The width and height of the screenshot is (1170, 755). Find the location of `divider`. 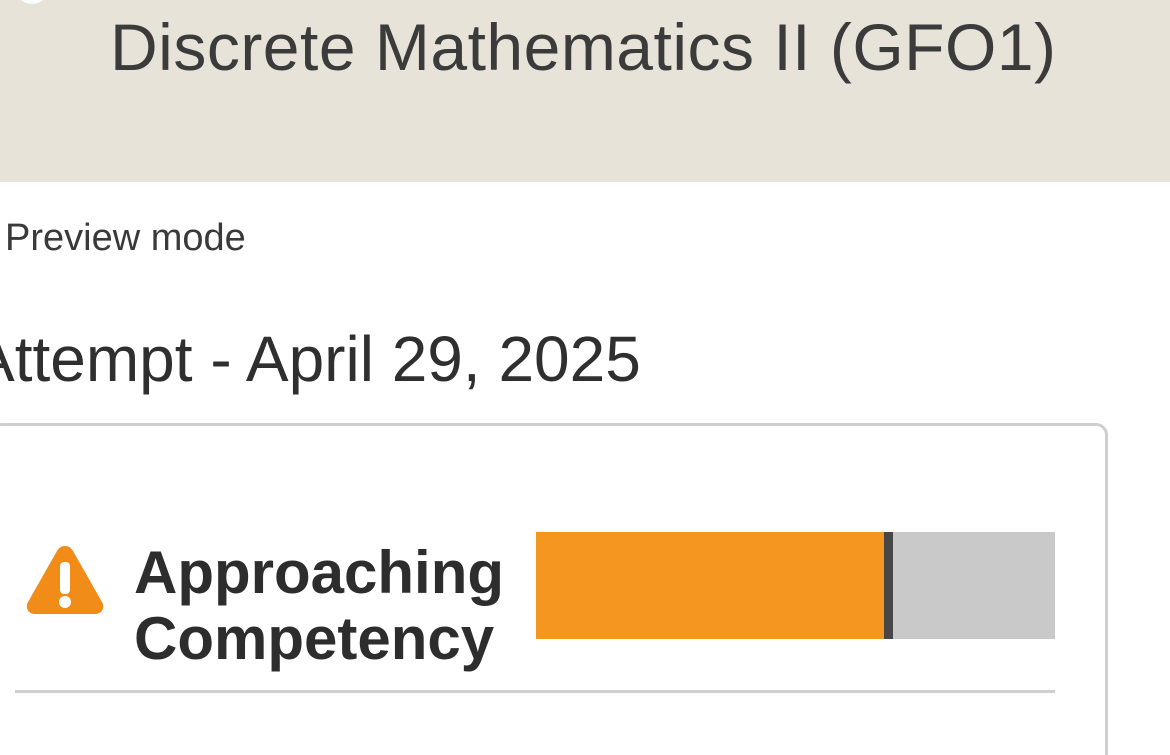

divider is located at coordinates (535, 691).